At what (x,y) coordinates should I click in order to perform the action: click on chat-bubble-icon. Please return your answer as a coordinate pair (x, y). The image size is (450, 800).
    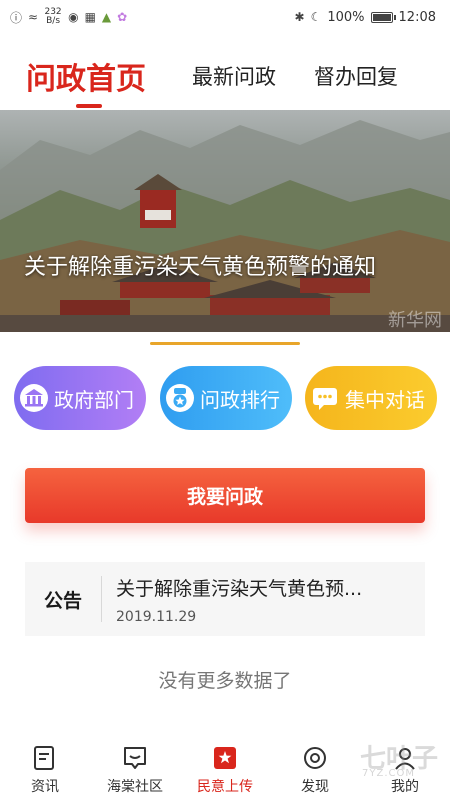
    Looking at the image, I should click on (325, 398).